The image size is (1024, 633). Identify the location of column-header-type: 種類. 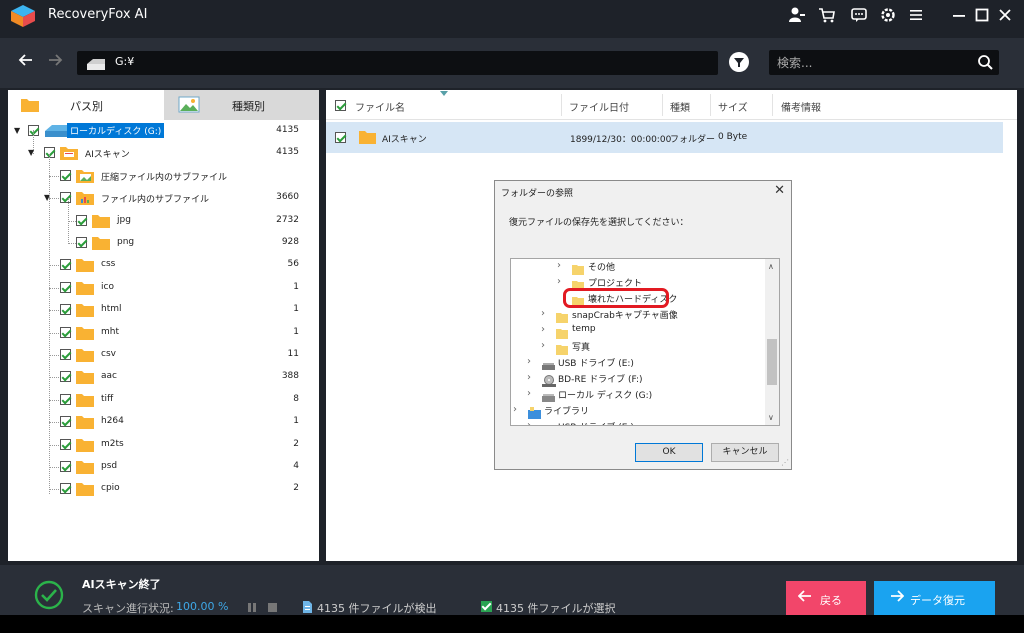
(680, 106).